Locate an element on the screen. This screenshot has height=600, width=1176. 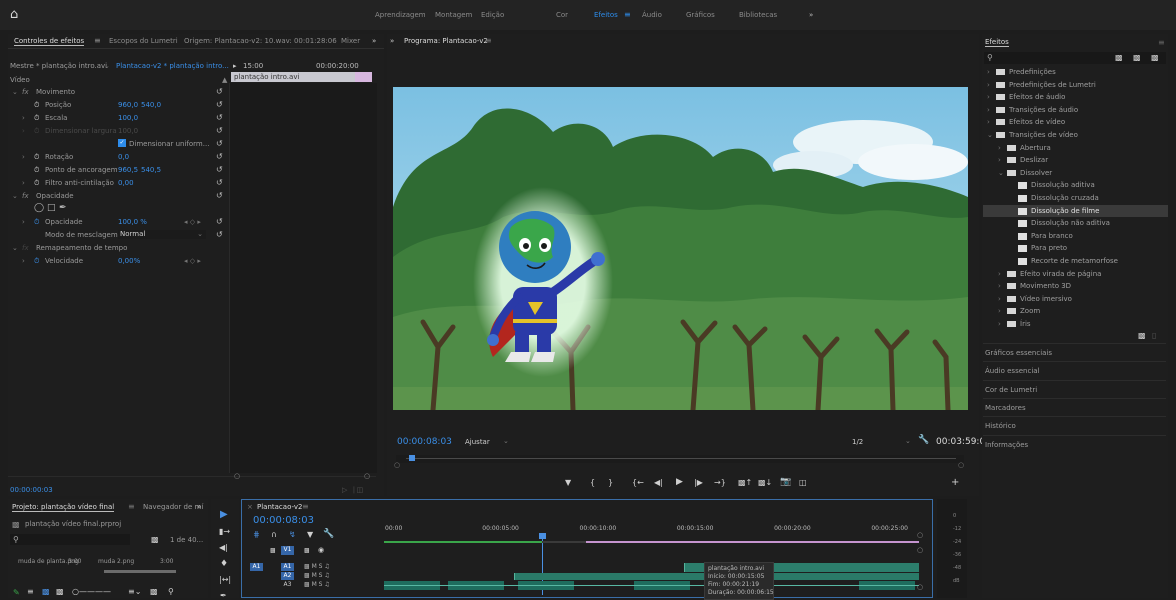
workspace-audio: Áudio is located at coordinates (652, 15).